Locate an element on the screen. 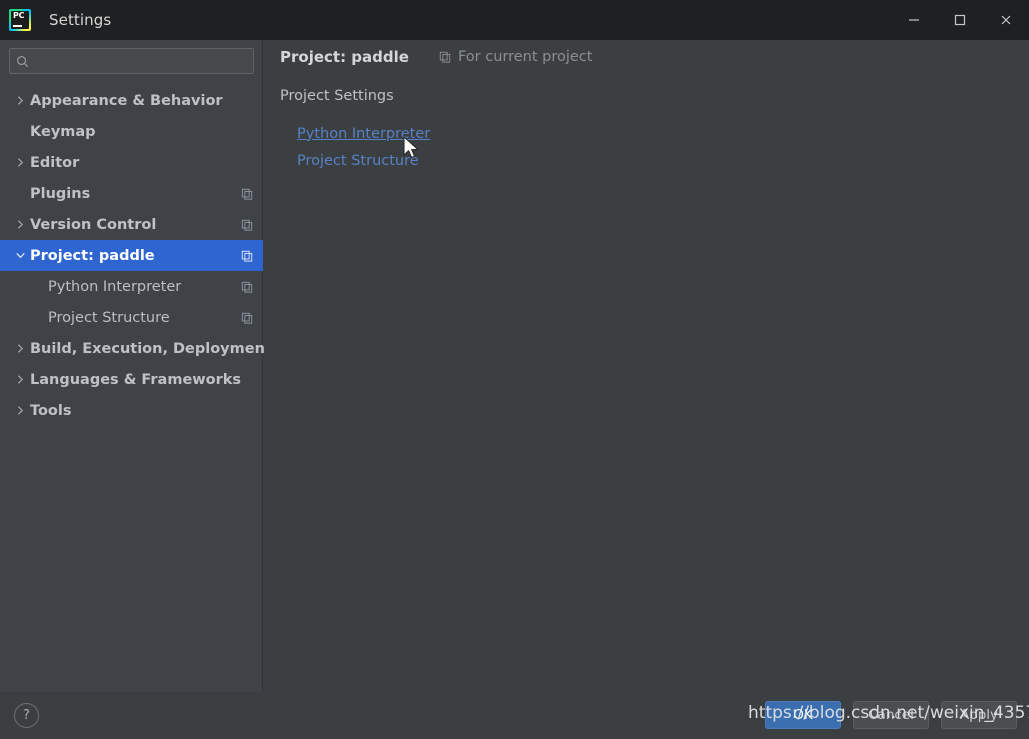  sidebar-item-label: Python Interpreter is located at coordinates (115, 286).